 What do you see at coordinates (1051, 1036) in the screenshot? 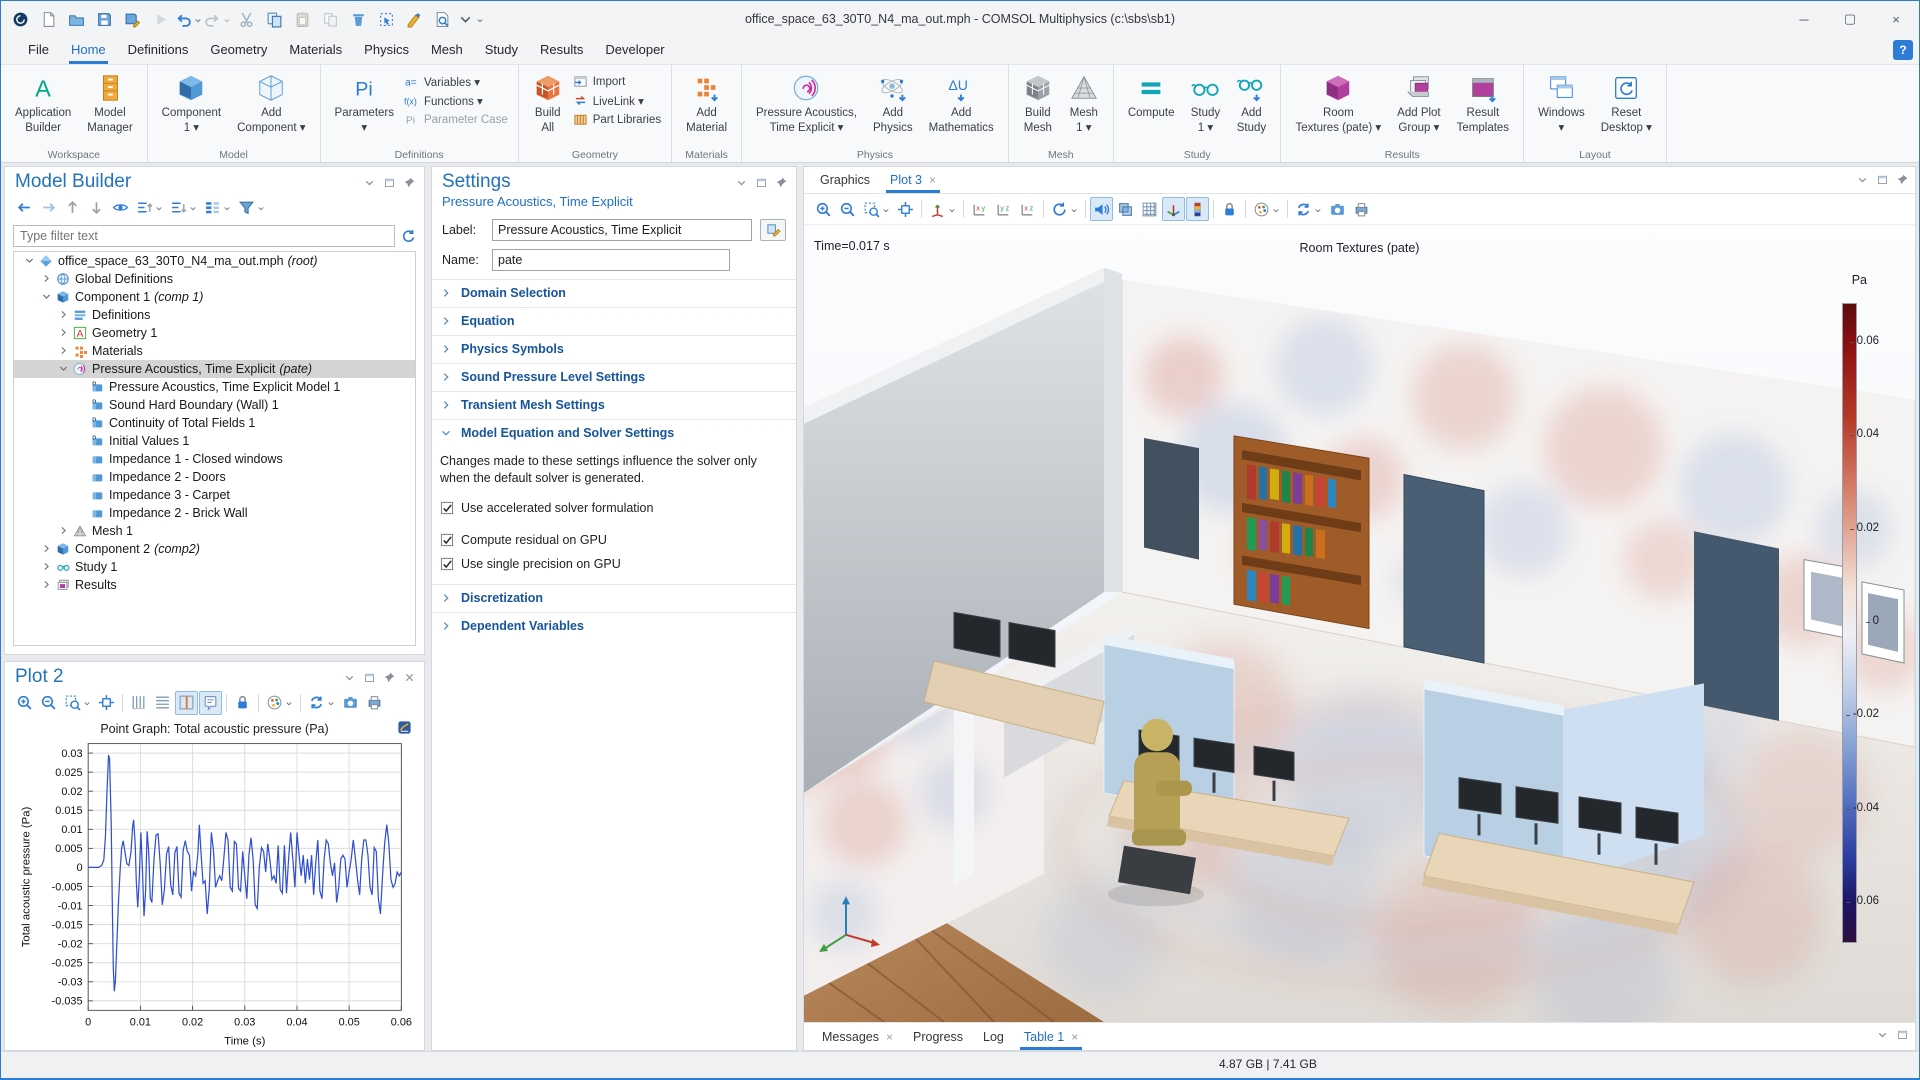
I see `tab-table-1: Table 1 ×` at bounding box center [1051, 1036].